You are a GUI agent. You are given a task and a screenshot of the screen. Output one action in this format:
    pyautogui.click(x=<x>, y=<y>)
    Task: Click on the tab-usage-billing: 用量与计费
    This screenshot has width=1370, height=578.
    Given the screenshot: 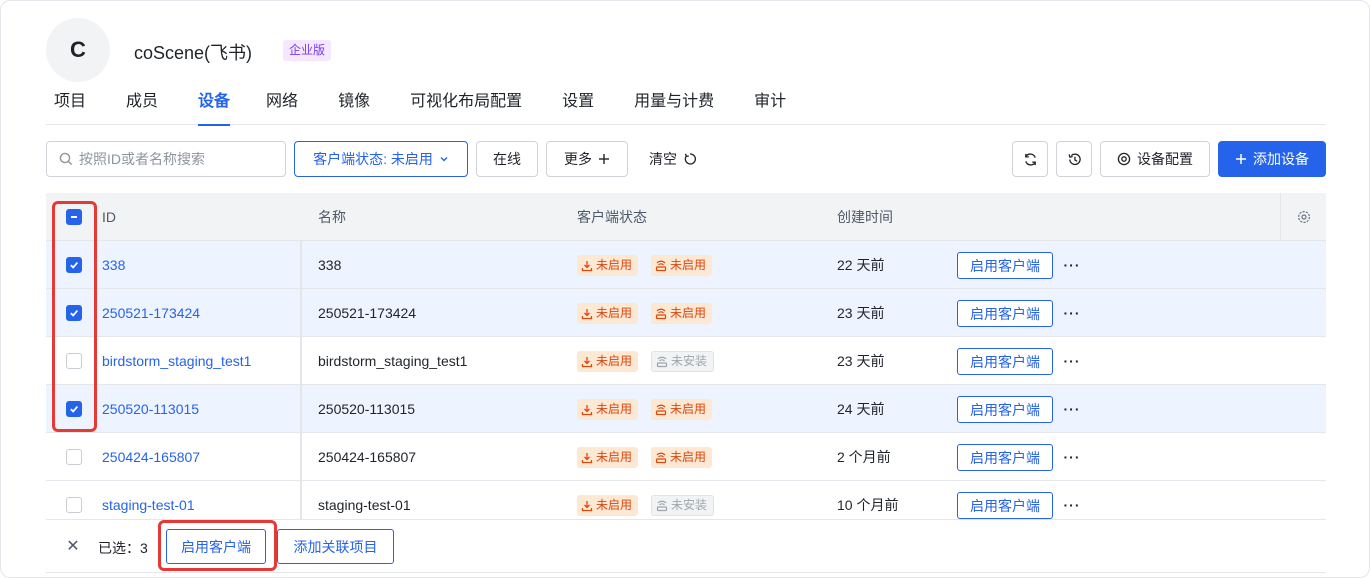 What is the action you would take?
    pyautogui.click(x=674, y=107)
    